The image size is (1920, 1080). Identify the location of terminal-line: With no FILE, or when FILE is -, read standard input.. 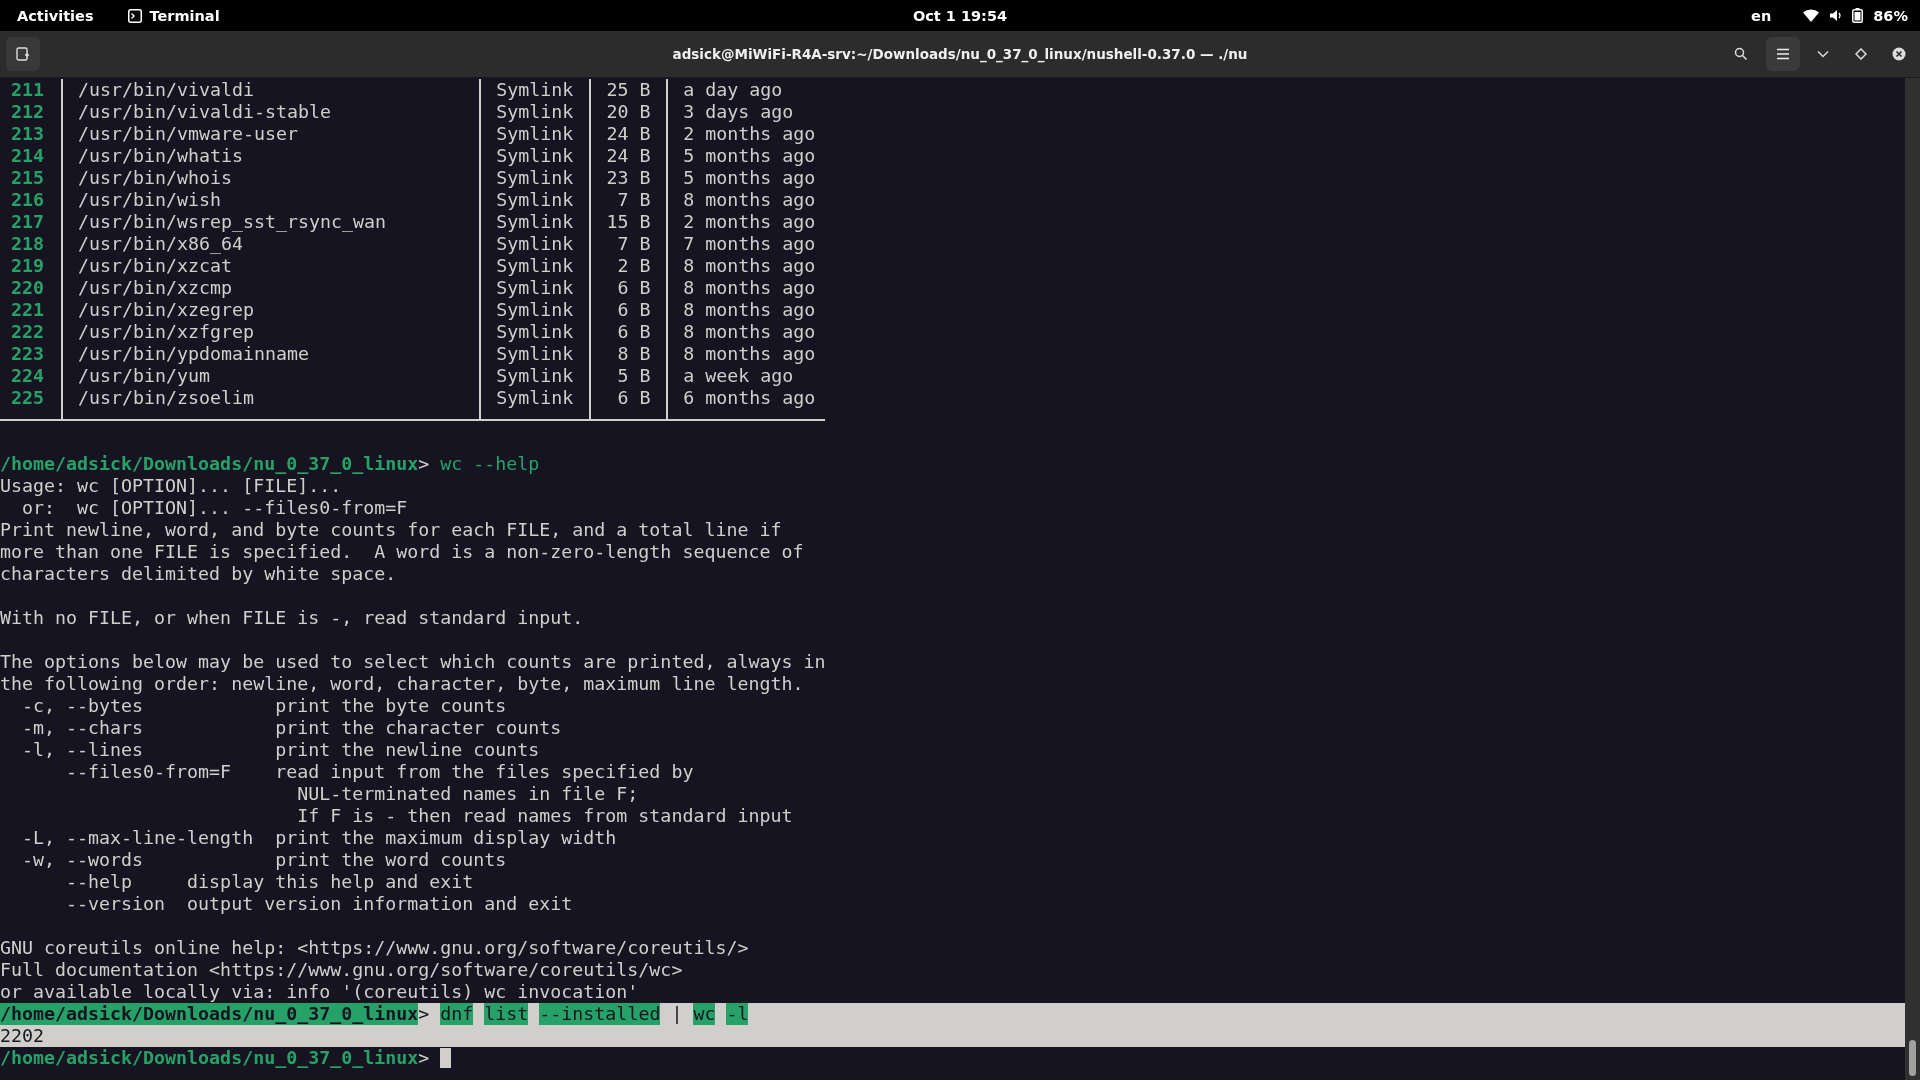
(292, 618).